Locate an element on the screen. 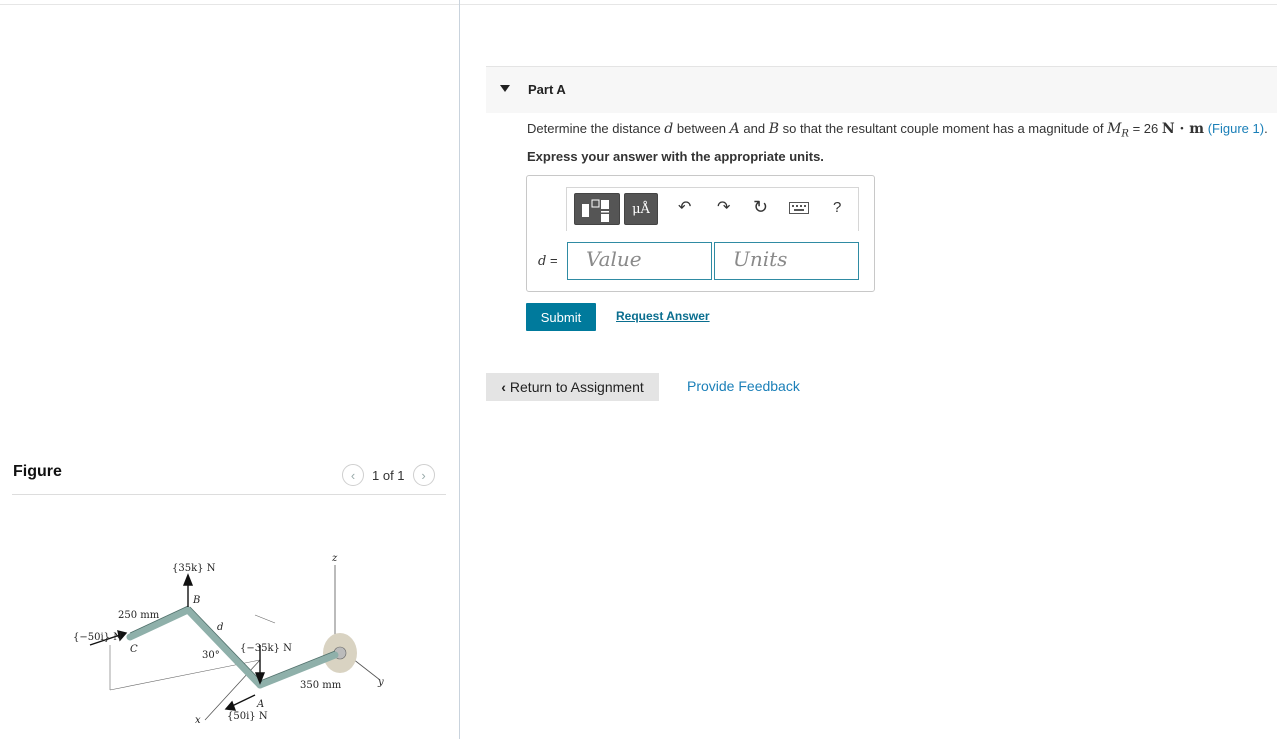  fig-label-B: B is located at coordinates (196, 600).